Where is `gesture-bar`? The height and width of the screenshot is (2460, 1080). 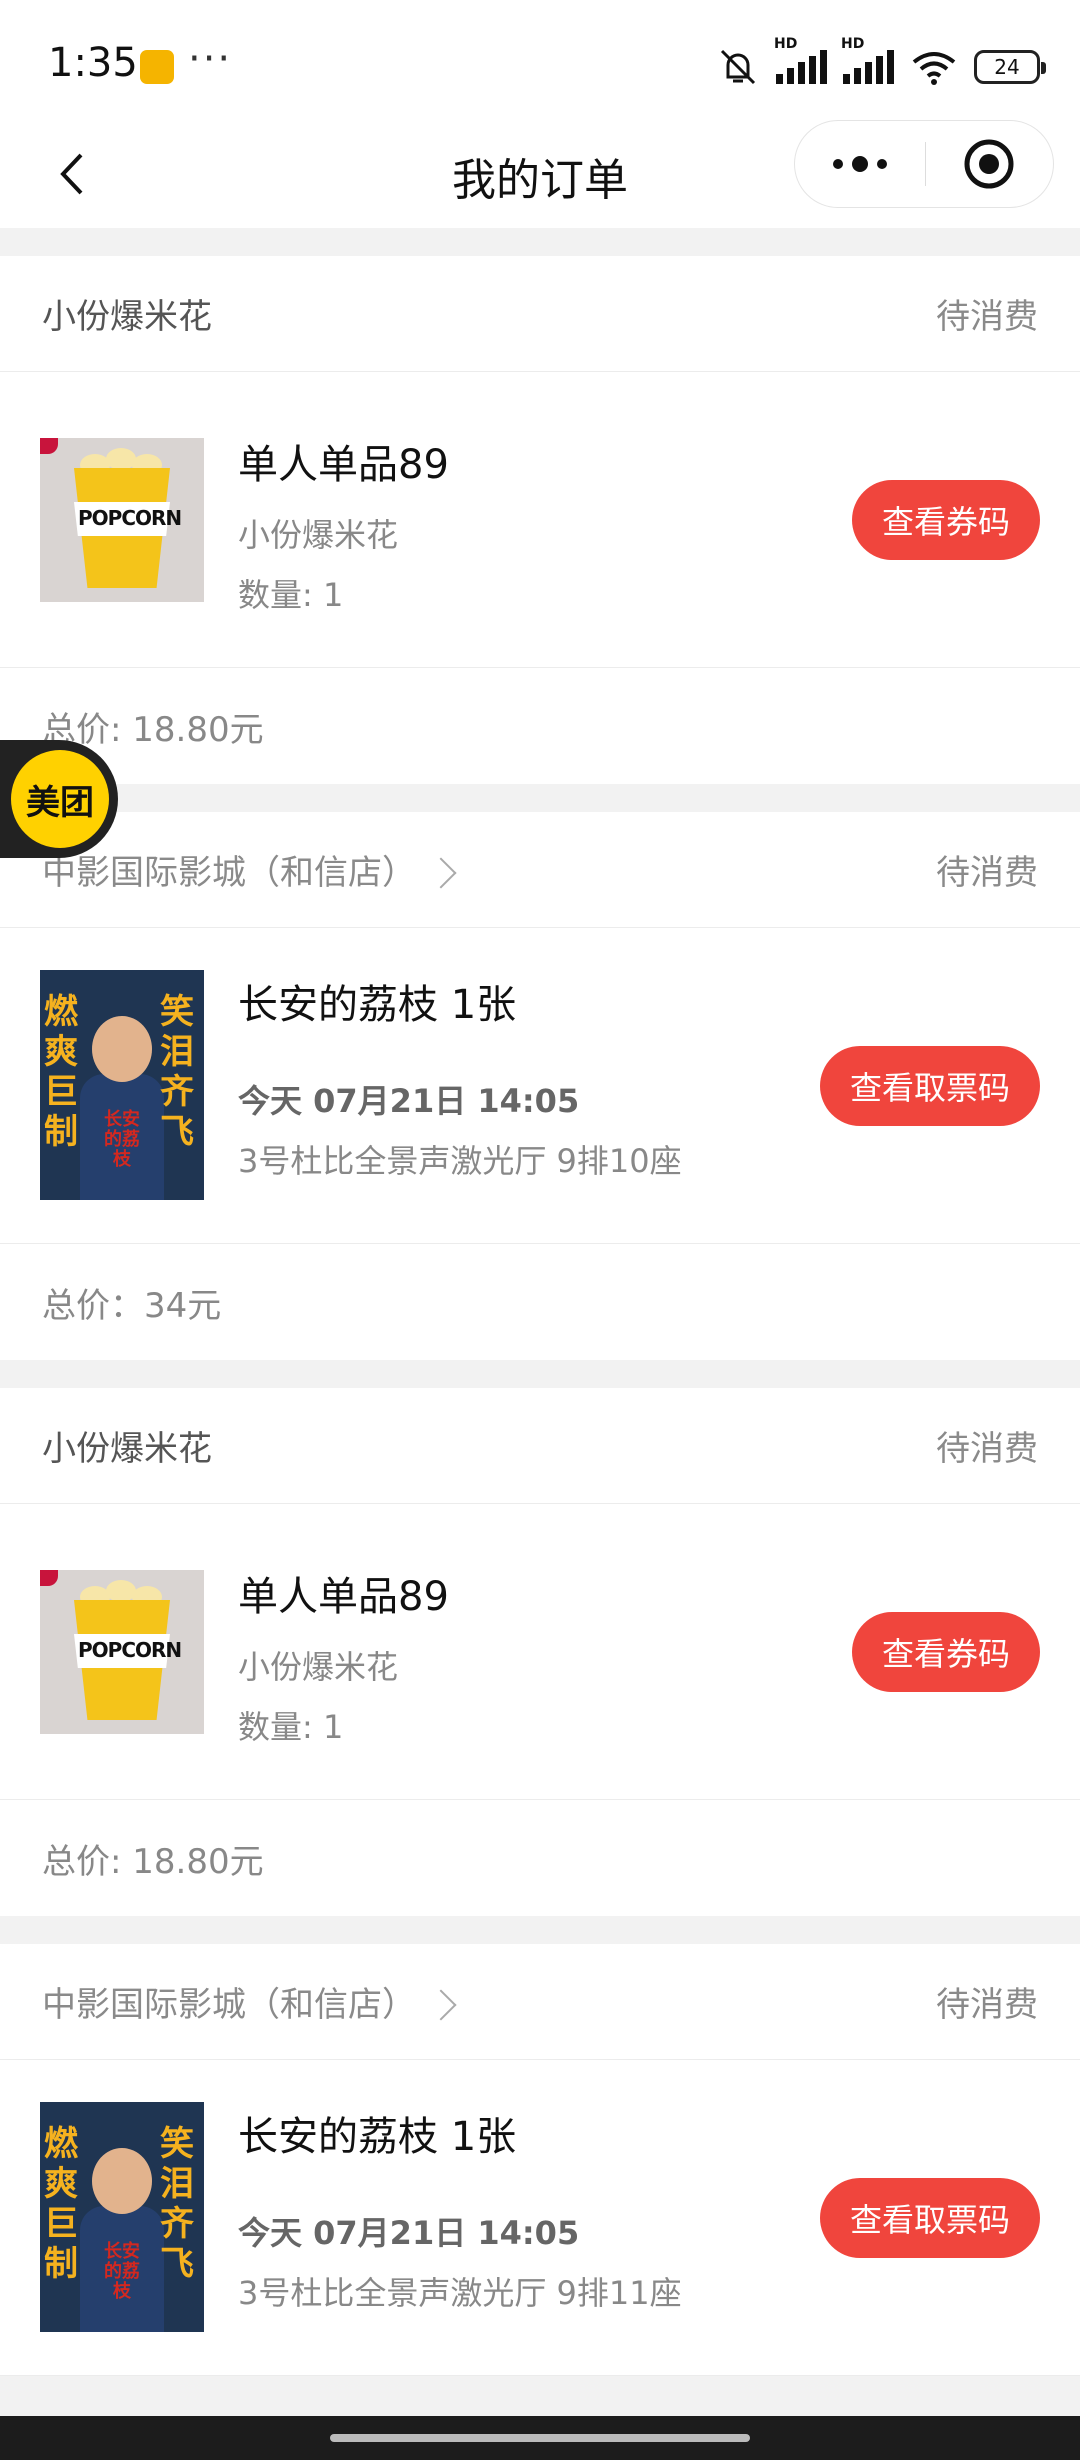
gesture-bar is located at coordinates (540, 2438).